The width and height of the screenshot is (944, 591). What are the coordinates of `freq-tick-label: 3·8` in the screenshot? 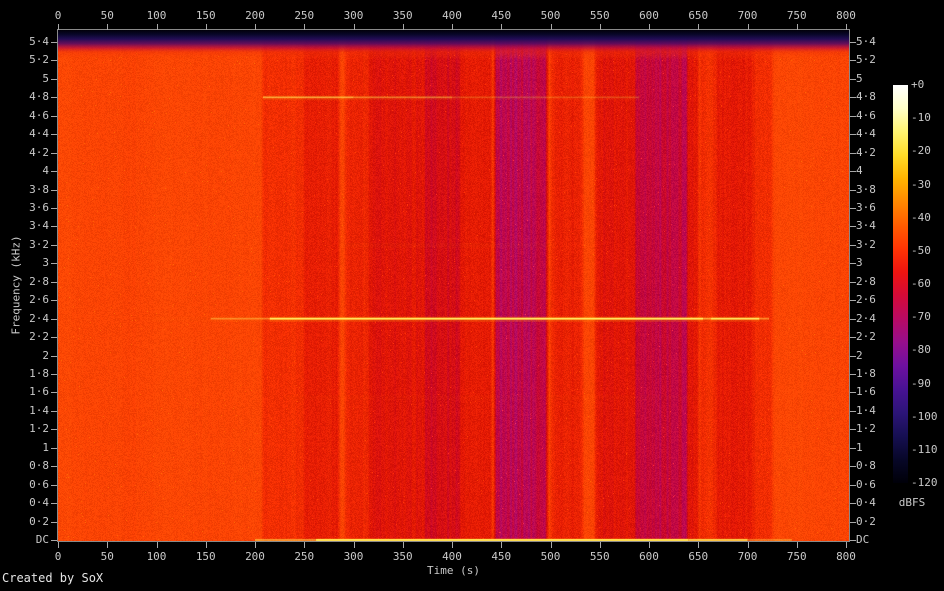 It's located at (39, 189).